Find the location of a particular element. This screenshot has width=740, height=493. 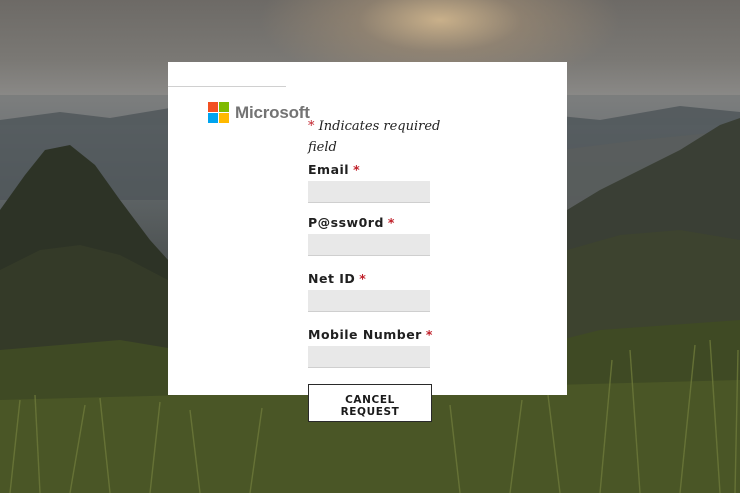

email-label: Email * is located at coordinates (334, 169).